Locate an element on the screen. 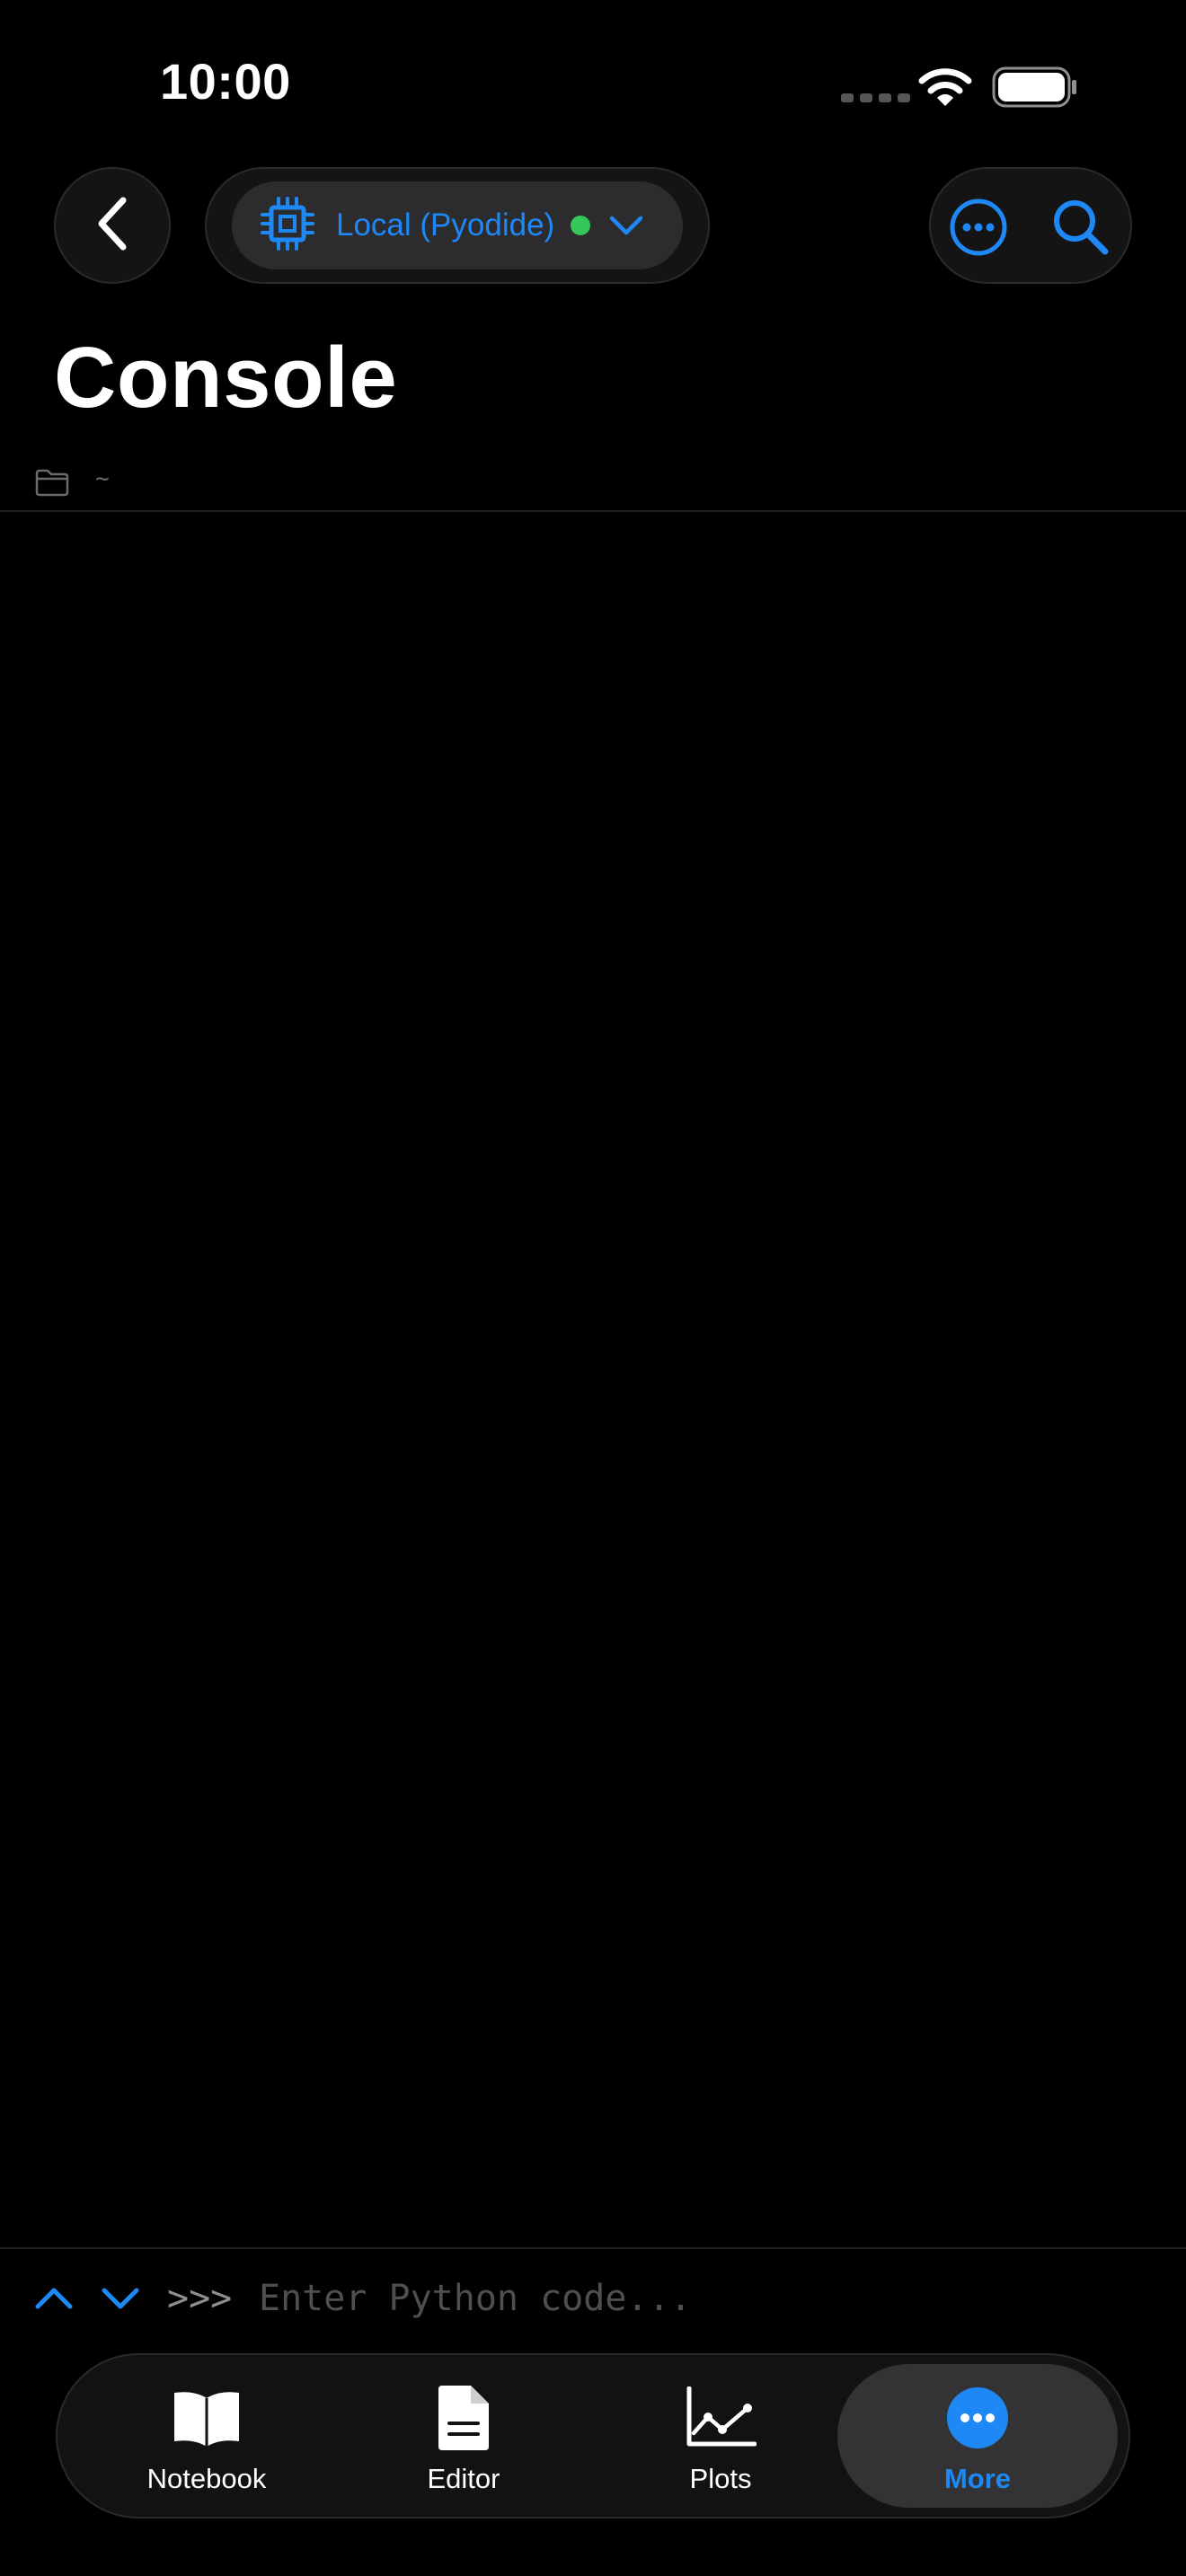 This screenshot has height=2576, width=1186. ellipsis-circle-icon is located at coordinates (978, 230).